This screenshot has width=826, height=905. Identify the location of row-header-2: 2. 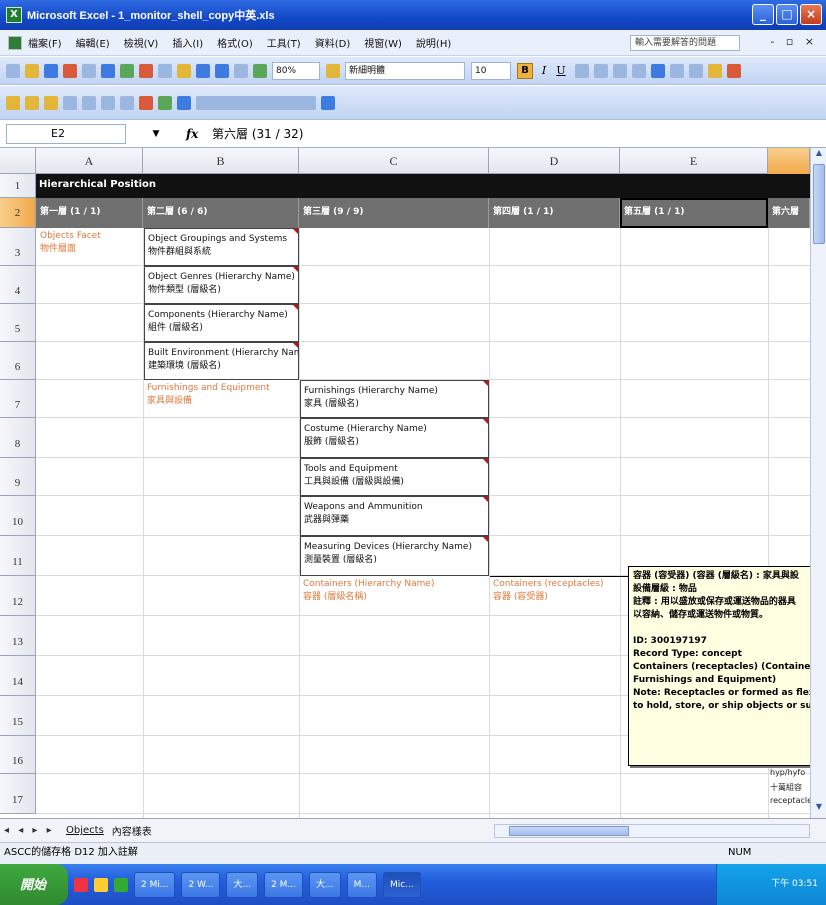
(18, 213).